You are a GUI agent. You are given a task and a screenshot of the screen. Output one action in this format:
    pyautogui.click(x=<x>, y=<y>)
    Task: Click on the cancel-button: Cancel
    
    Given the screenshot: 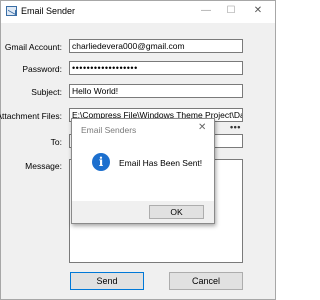 What is the action you would take?
    pyautogui.click(x=206, y=281)
    